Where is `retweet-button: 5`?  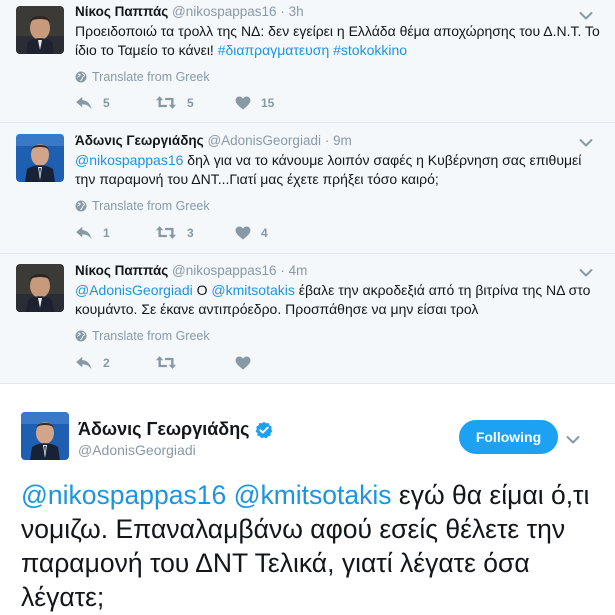
retweet-button: 5 is located at coordinates (195, 102).